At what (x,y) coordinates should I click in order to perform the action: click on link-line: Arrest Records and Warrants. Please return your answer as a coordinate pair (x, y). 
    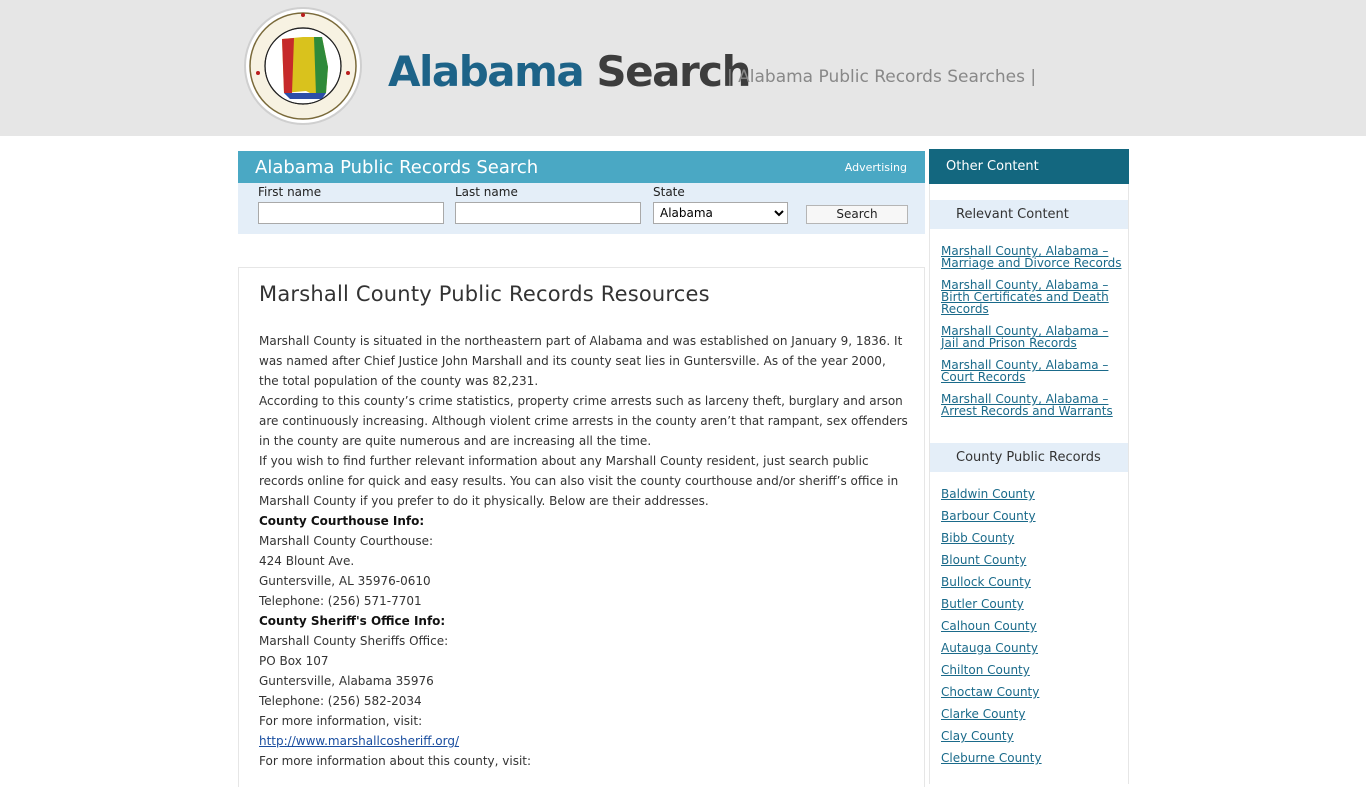
    Looking at the image, I should click on (1027, 411).